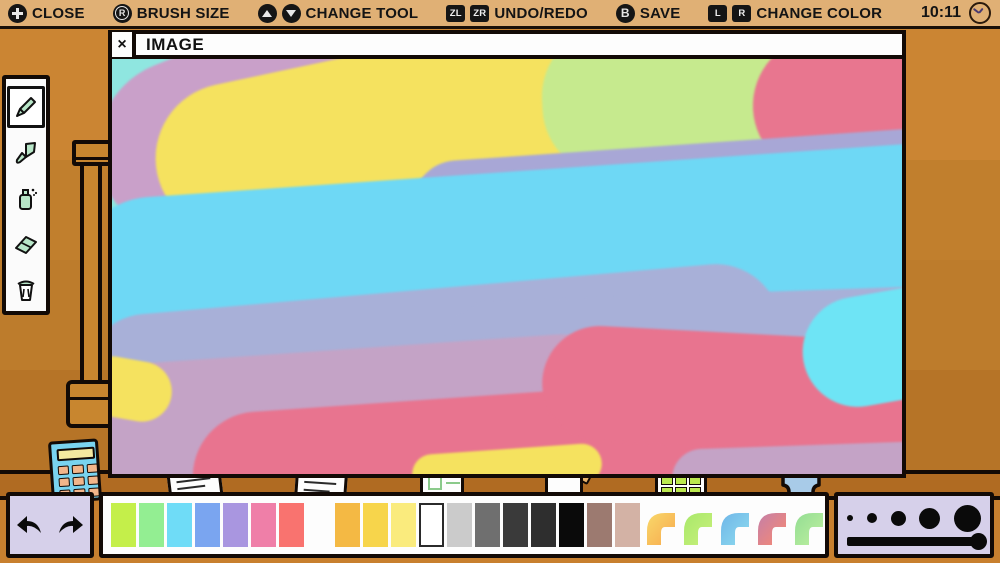 This screenshot has width=1000, height=563. I want to click on color-swatch-light-gray, so click(459, 525).